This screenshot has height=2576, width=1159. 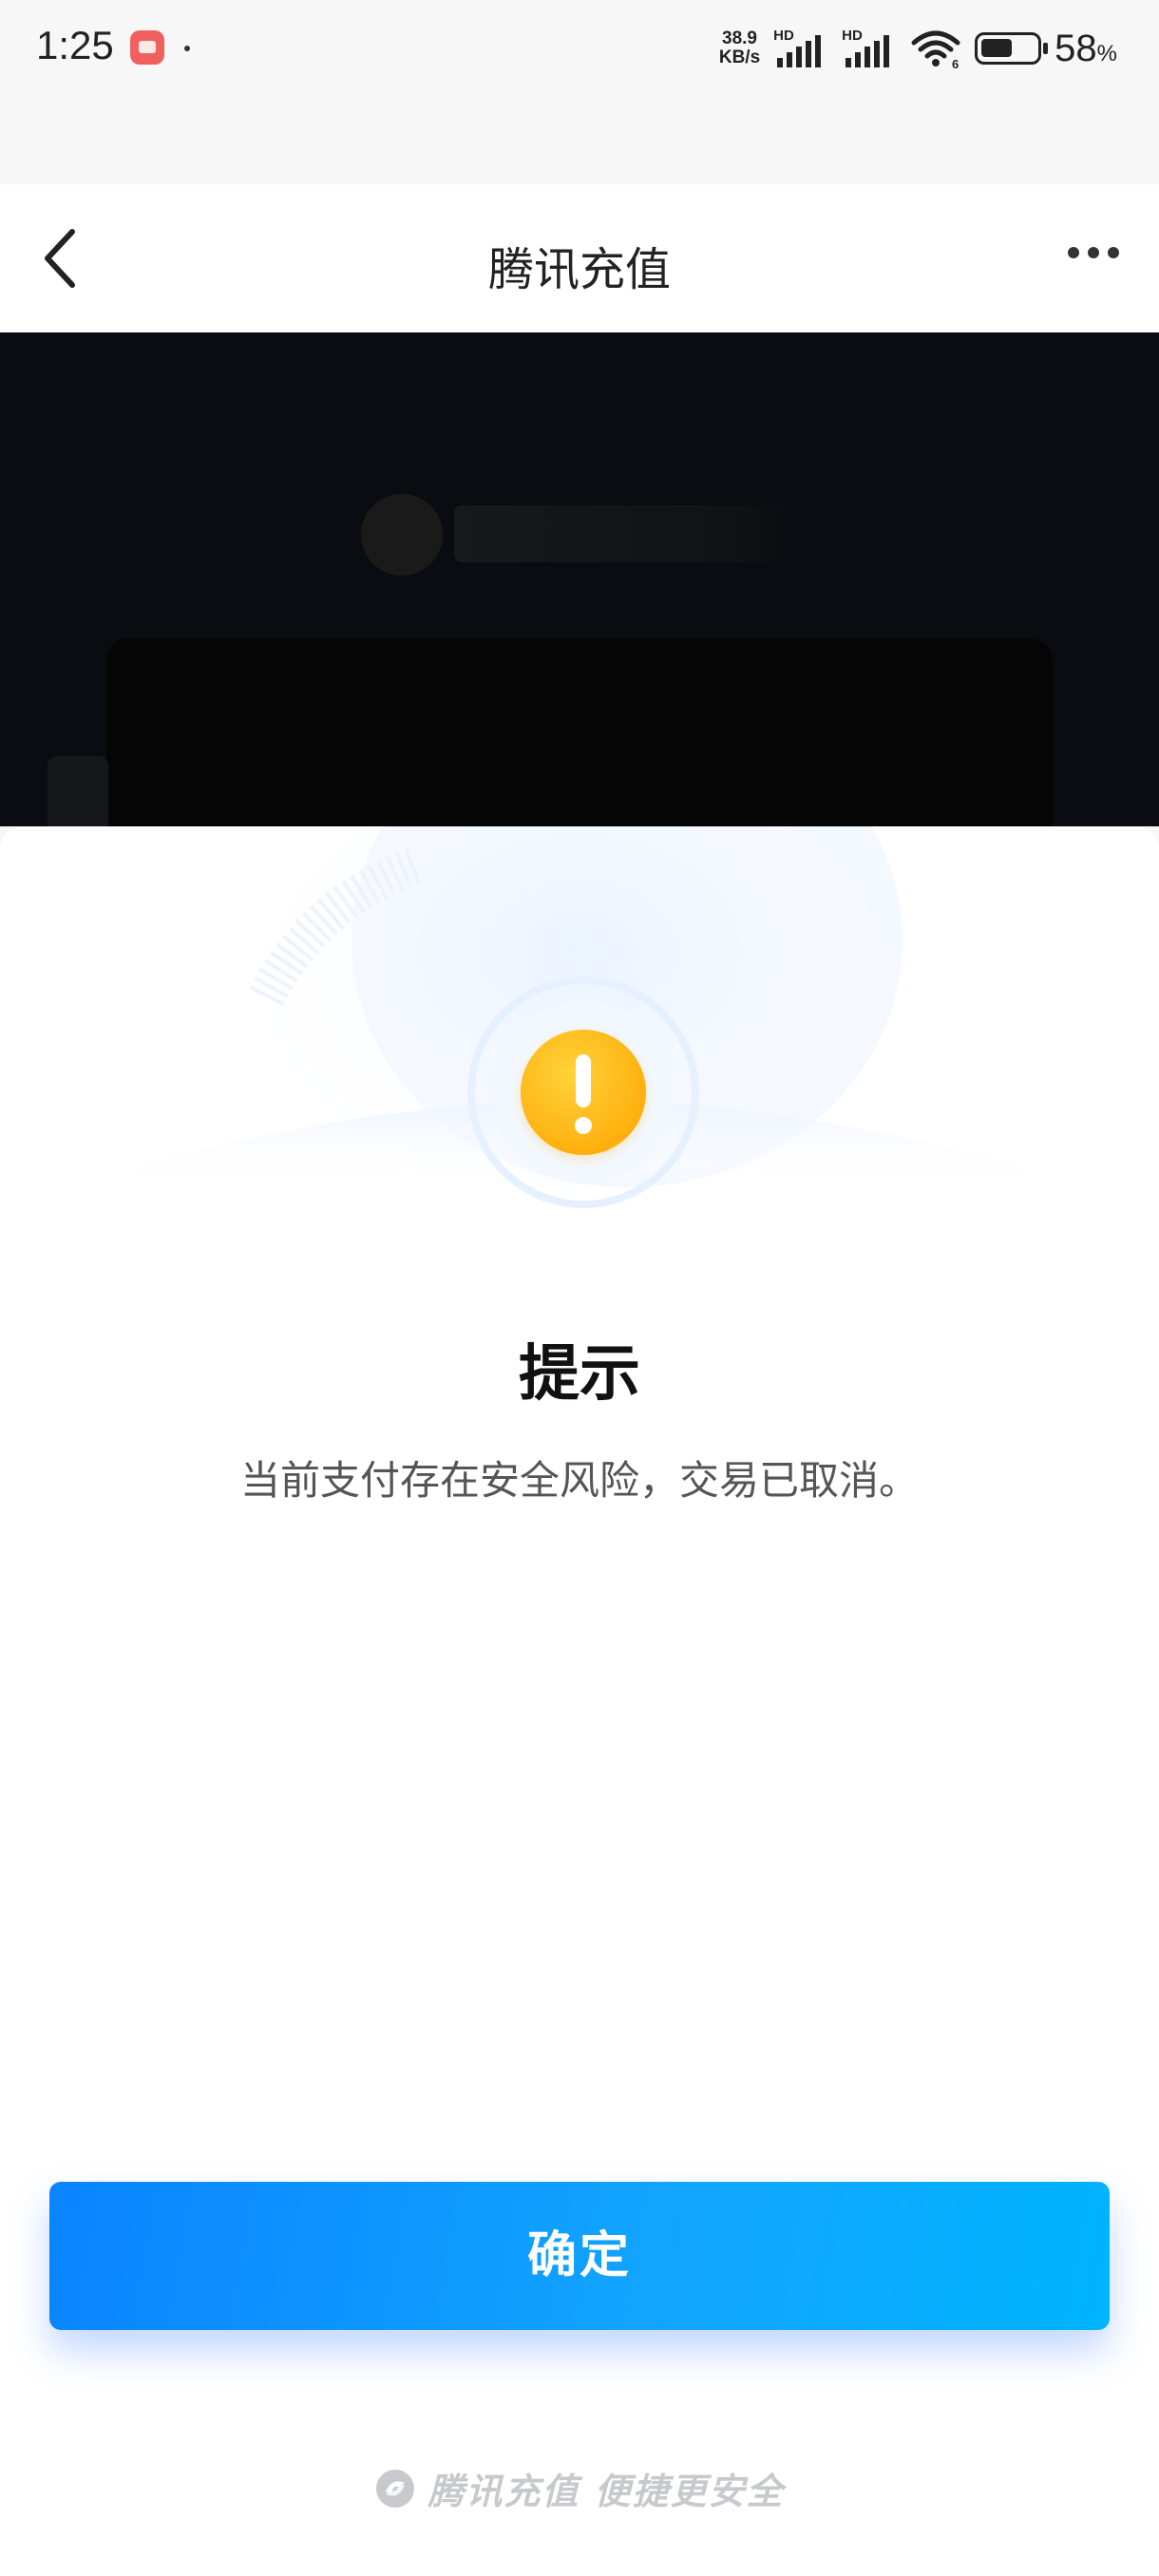 I want to click on network-speed: 38.9 KB/s, so click(x=739, y=48).